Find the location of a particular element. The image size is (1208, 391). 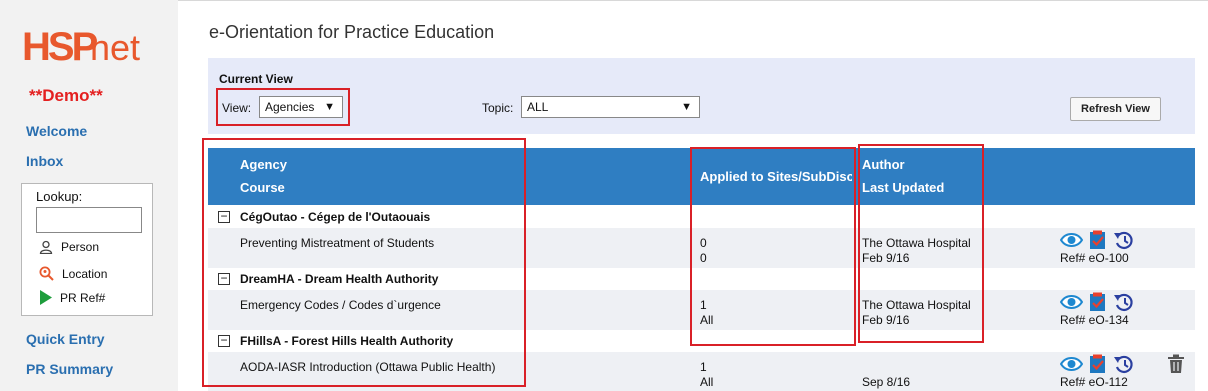

demo-label: **Demo** is located at coordinates (66, 95).